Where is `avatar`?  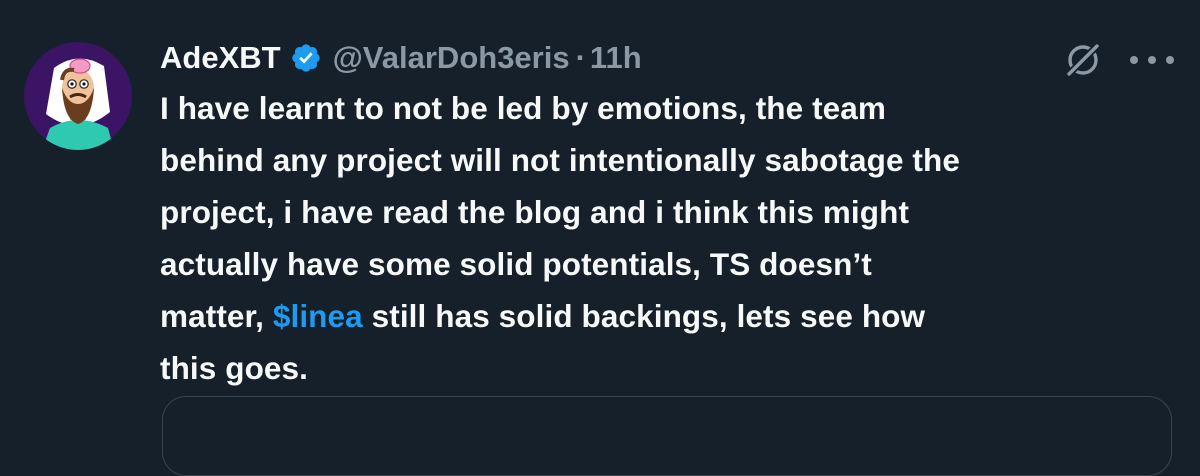
avatar is located at coordinates (78, 96).